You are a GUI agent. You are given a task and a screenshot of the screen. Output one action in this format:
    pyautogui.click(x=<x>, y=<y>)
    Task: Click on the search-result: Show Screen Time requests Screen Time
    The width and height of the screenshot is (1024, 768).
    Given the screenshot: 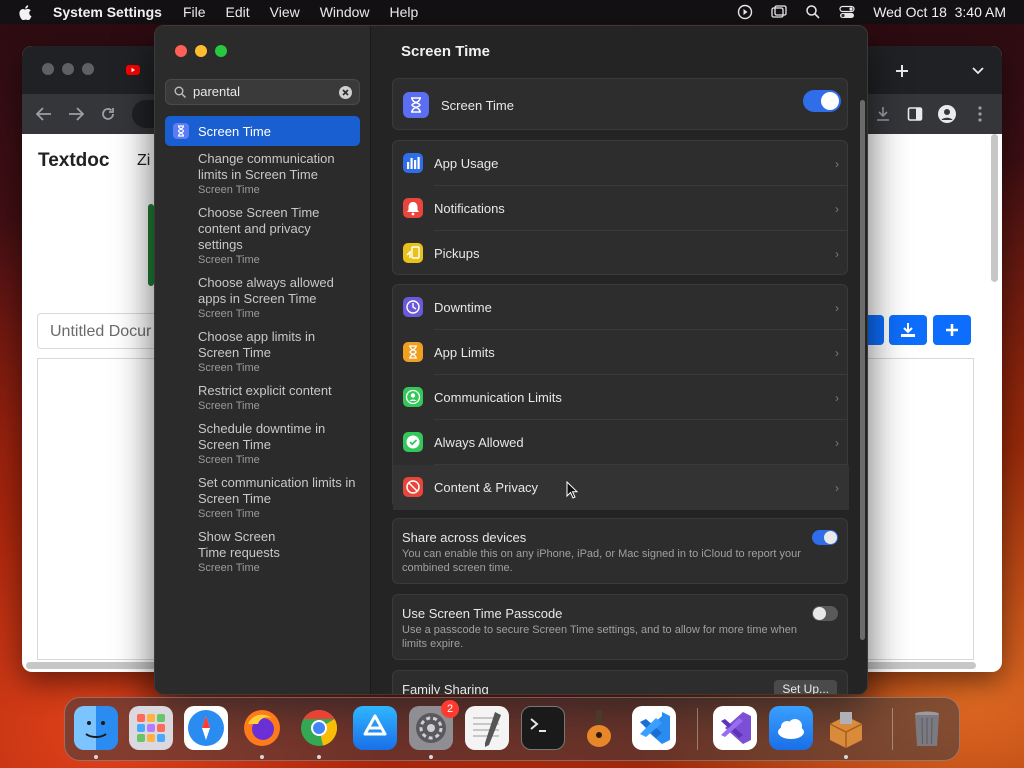 What is the action you would take?
    pyautogui.click(x=248, y=552)
    